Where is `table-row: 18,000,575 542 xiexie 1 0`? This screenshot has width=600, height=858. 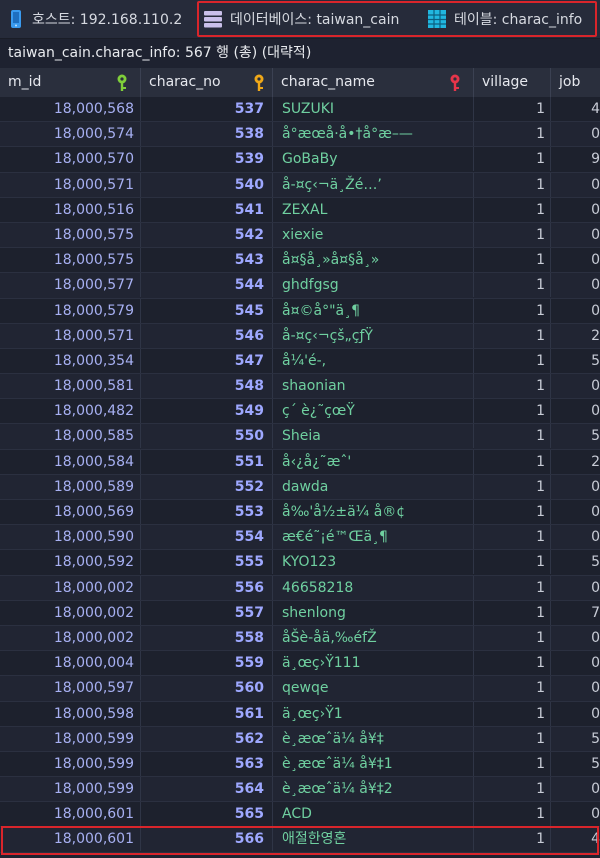 table-row: 18,000,575 542 xiexie 1 0 is located at coordinates (300, 235).